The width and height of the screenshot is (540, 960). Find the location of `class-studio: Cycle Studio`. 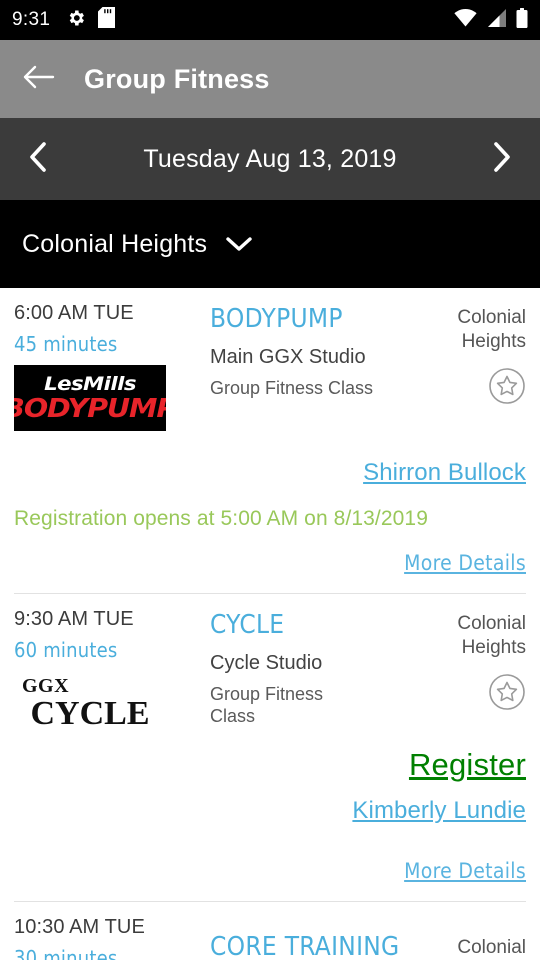

class-studio: Cycle Studio is located at coordinates (266, 663).